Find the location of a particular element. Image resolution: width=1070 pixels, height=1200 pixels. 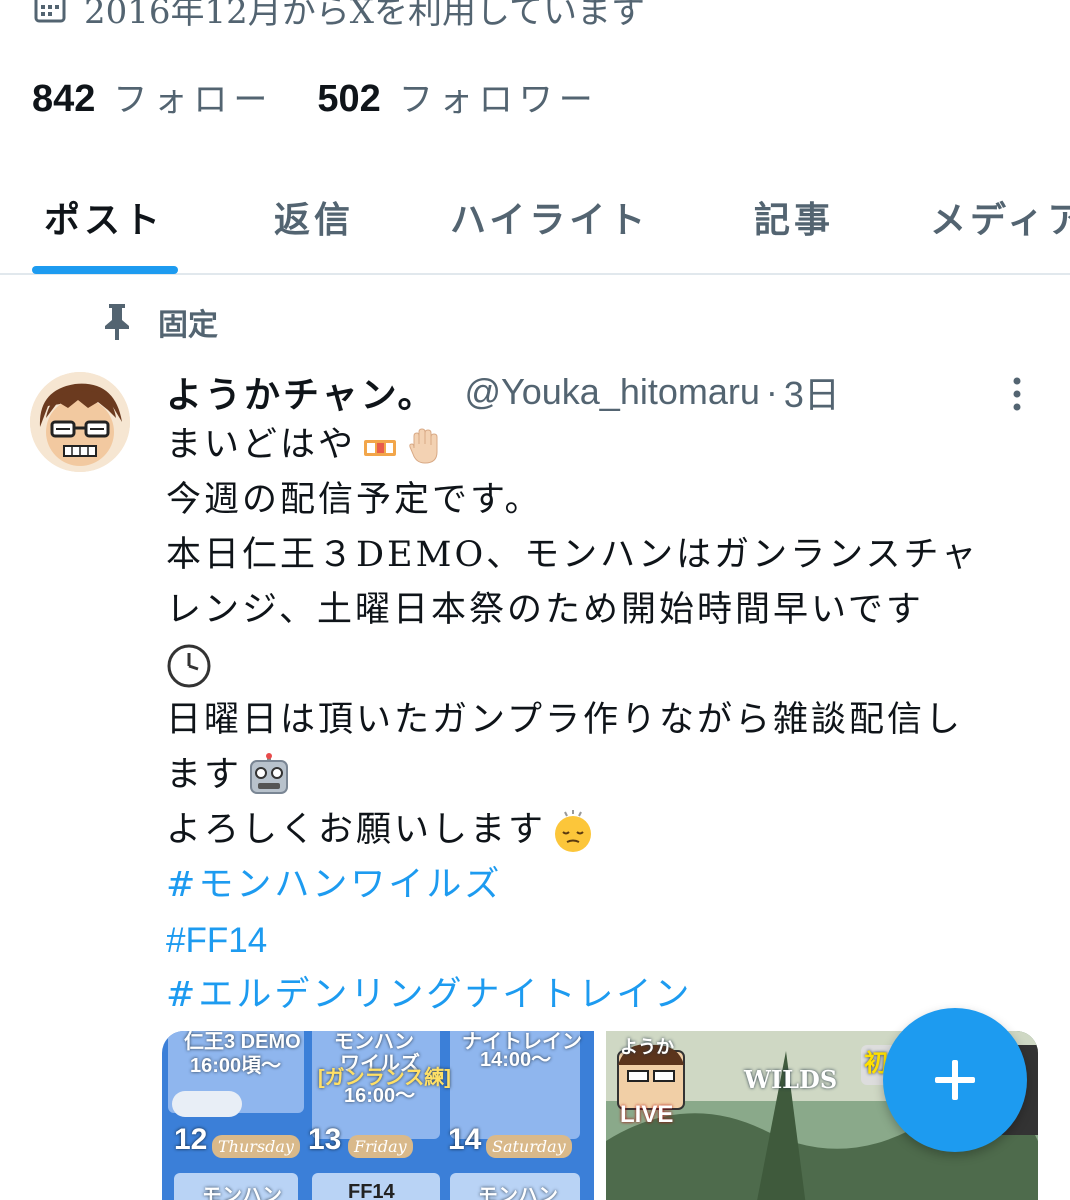

following-count: 842 is located at coordinates (64, 99).